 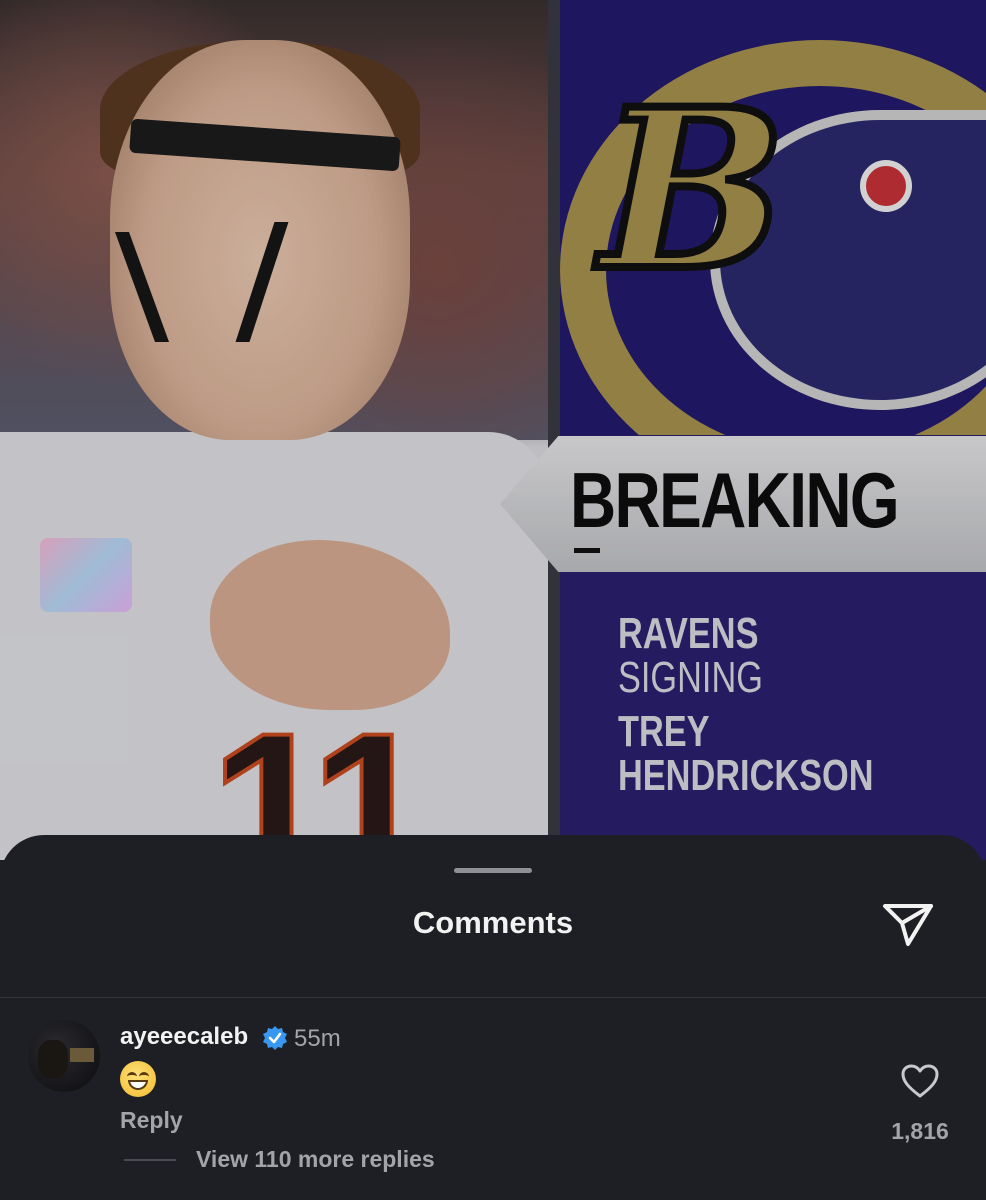 What do you see at coordinates (53, 1059) in the screenshot?
I see `avatar-figure` at bounding box center [53, 1059].